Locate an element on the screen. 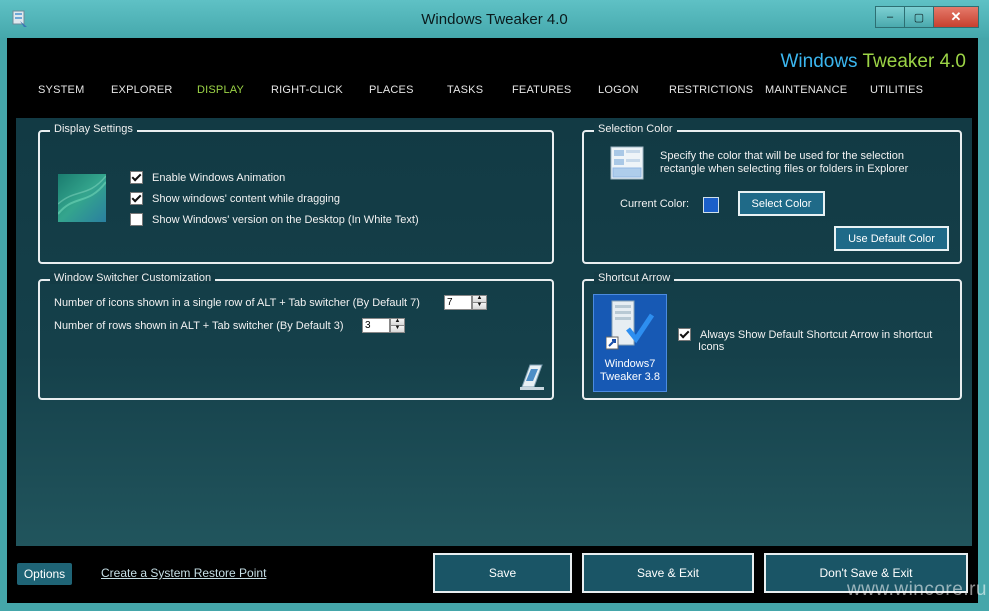  show-content-dragging-label: Show windows' content while dragging is located at coordinates (246, 198).